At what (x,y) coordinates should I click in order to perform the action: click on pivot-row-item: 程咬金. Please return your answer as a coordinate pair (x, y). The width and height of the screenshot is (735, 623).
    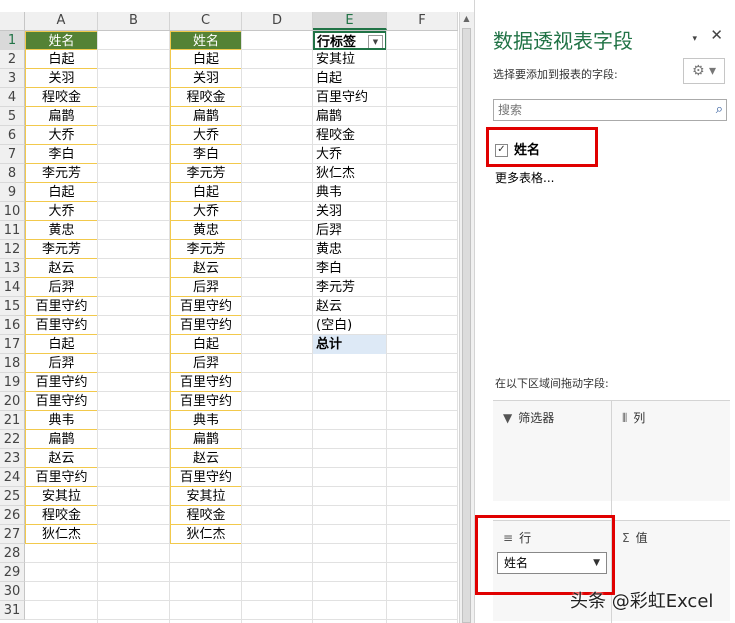
    Looking at the image, I should click on (350, 135).